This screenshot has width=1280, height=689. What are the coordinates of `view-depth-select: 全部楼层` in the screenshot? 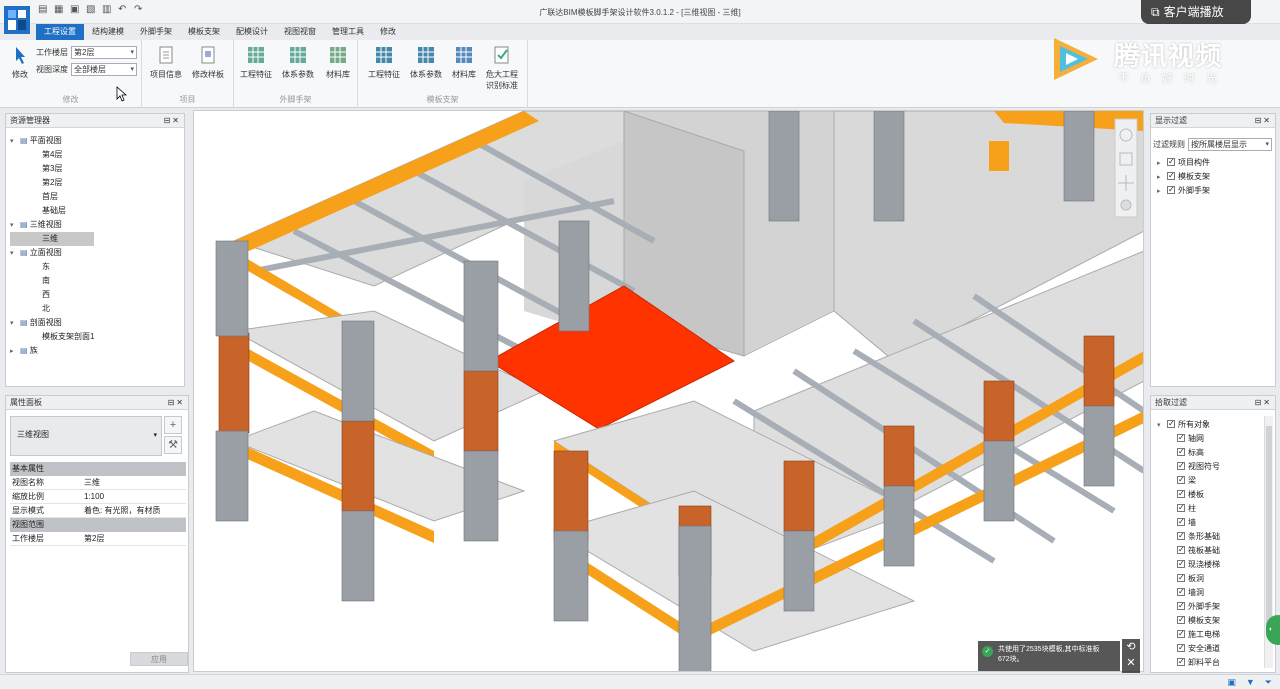 It's located at (104, 69).